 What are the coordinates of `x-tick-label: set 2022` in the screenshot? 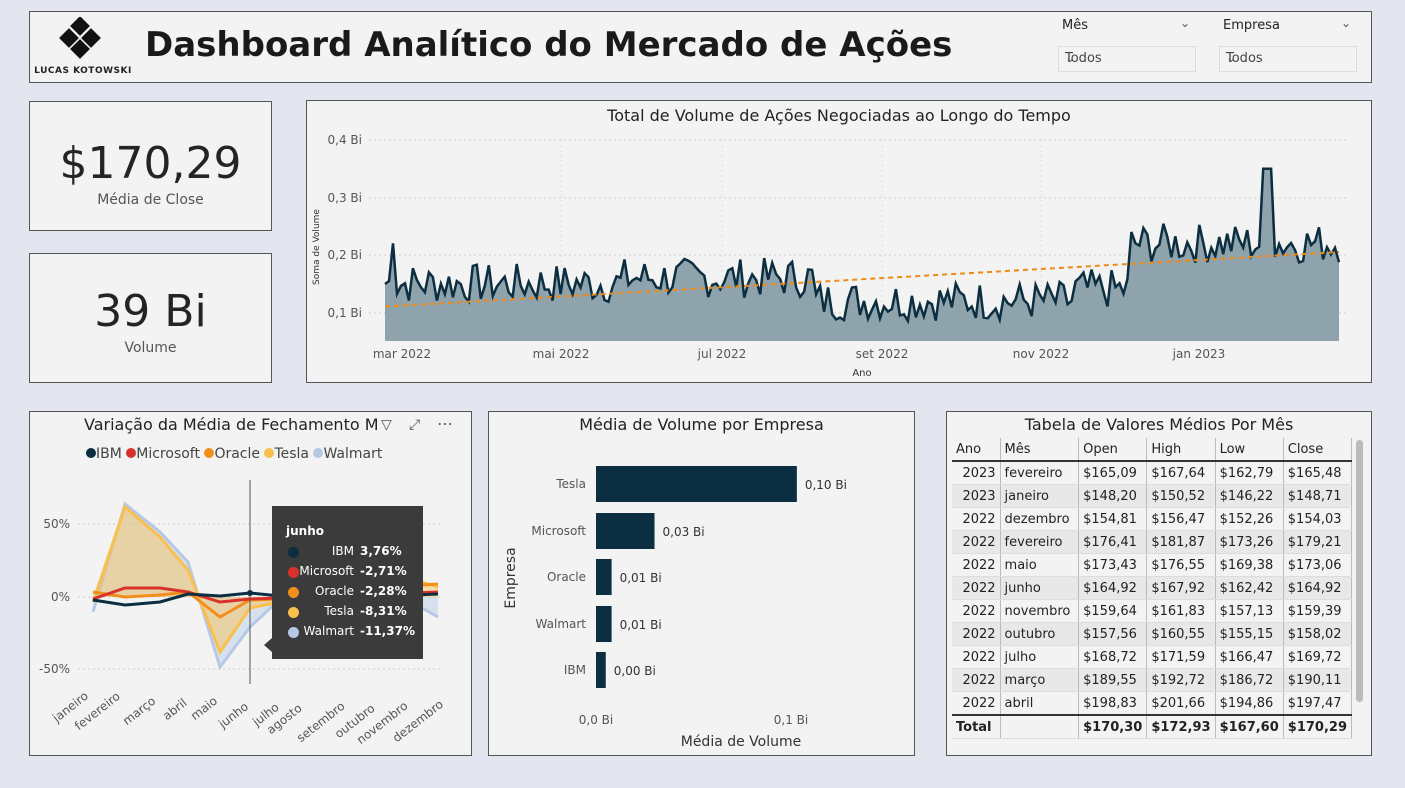 It's located at (882, 354).